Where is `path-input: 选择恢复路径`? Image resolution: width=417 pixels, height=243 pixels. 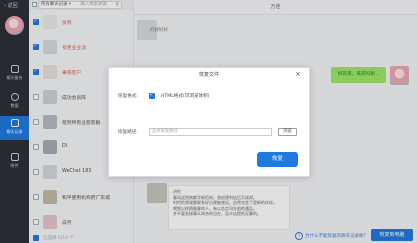
path-input: 选择恢复路径 is located at coordinates (210, 132).